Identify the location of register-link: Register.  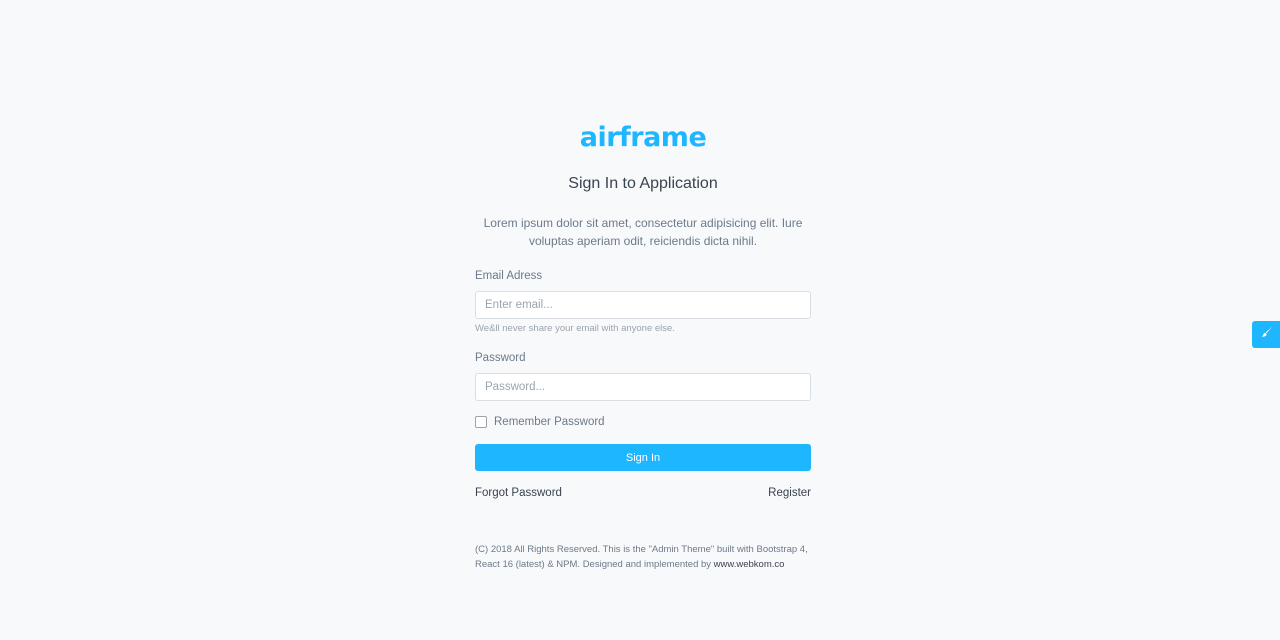
(789, 493).